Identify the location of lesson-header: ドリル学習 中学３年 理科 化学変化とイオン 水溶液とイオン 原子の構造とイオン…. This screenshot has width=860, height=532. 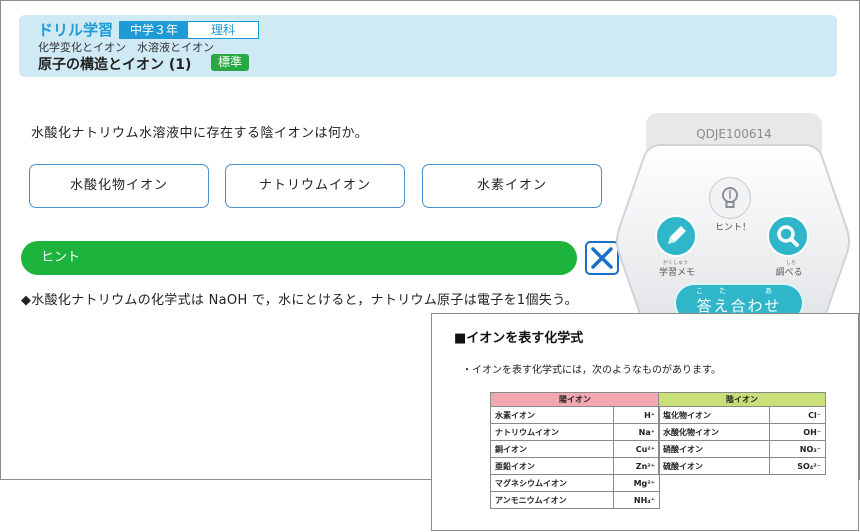
(428, 46).